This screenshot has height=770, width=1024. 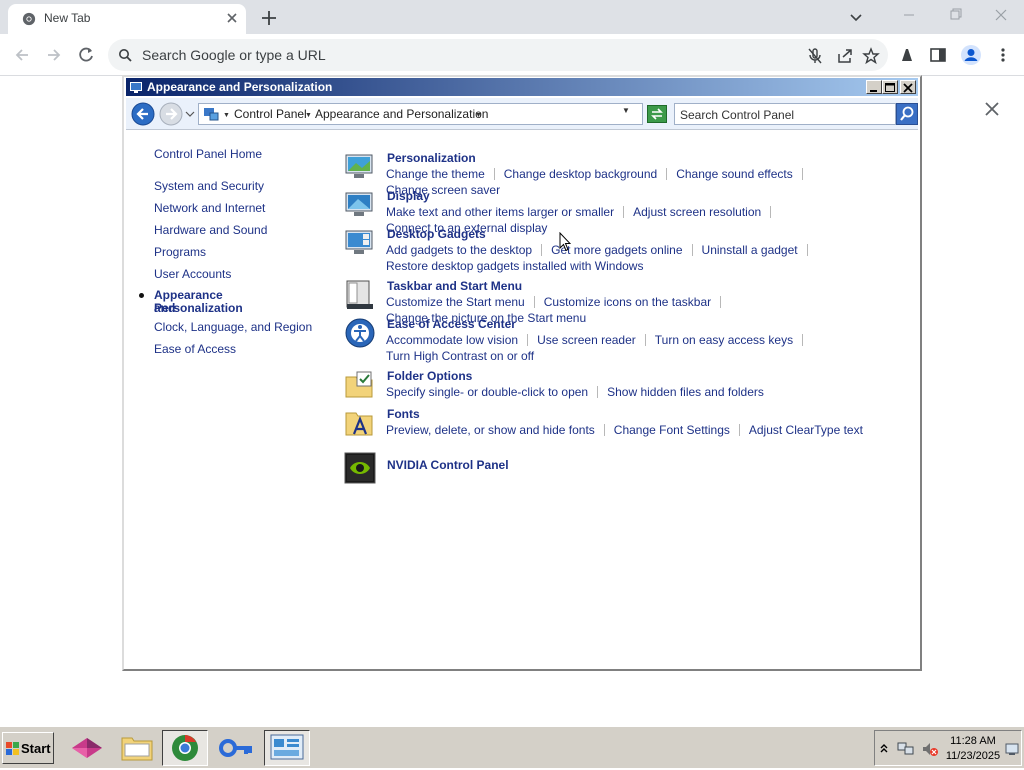 What do you see at coordinates (454, 286) in the screenshot?
I see `taskbar-start-menu-title: Taskbar and Start Menu` at bounding box center [454, 286].